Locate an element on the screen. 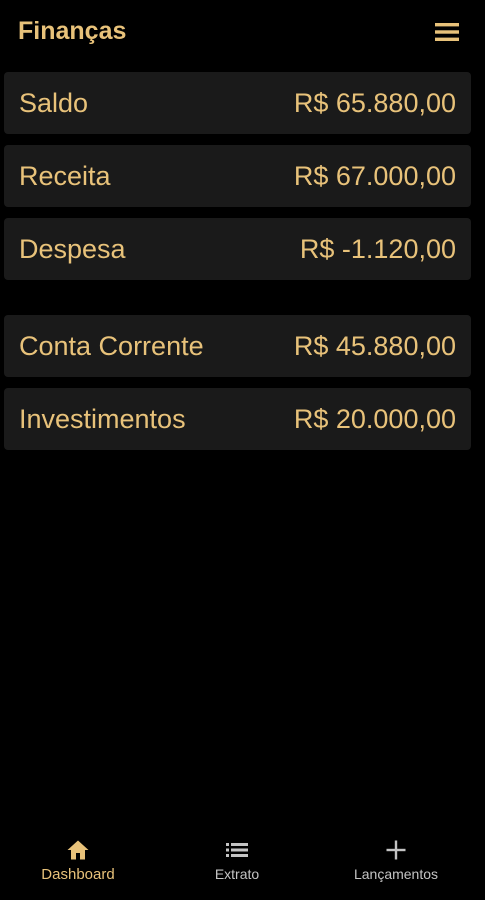 The height and width of the screenshot is (900, 485). card-value: R$ 45.880,00 is located at coordinates (374, 345).